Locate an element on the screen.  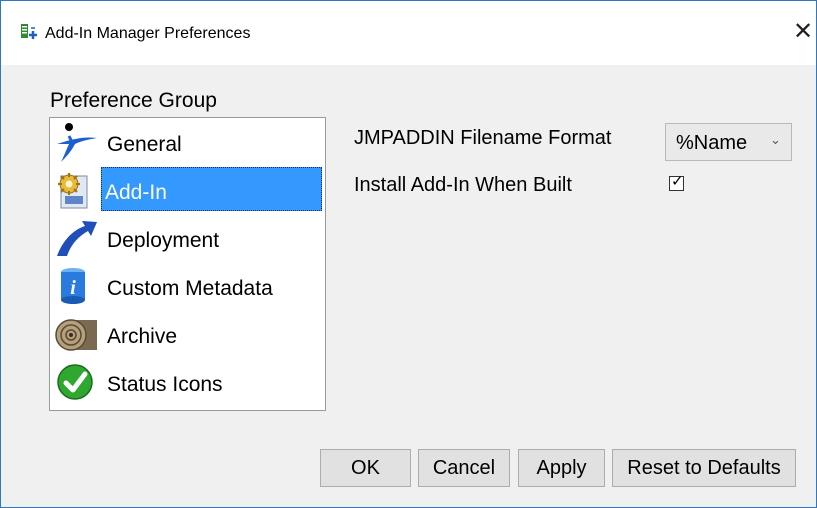
close-button: ✕ is located at coordinates (803, 32).